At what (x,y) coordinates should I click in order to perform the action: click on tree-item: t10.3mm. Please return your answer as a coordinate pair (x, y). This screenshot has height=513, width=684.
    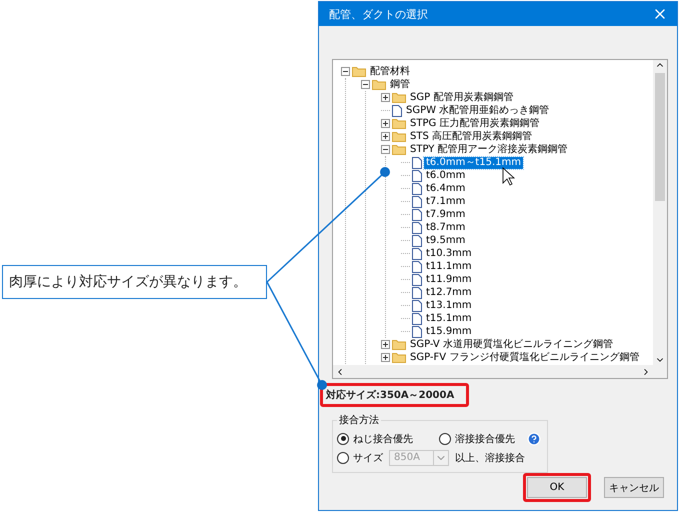
    Looking at the image, I should click on (449, 254).